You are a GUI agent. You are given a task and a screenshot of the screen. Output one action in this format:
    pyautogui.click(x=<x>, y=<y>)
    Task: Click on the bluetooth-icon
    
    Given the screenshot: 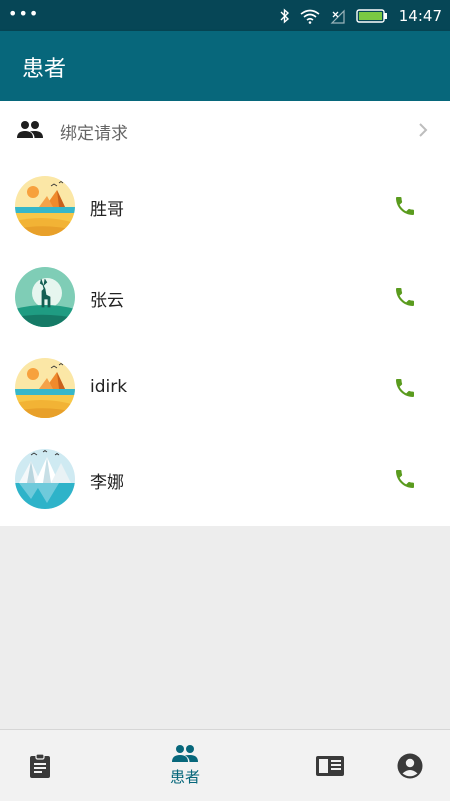 What is the action you would take?
    pyautogui.click(x=285, y=16)
    